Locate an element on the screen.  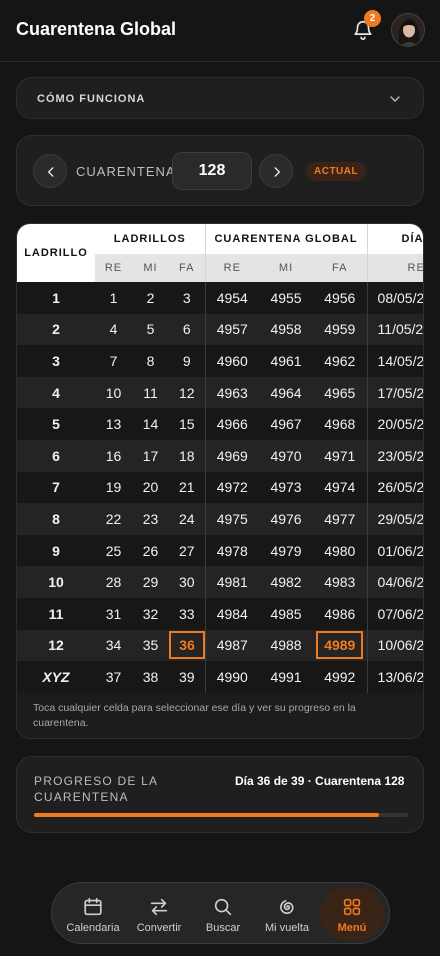
nav-item-menu: Menú is located at coordinates (352, 914).